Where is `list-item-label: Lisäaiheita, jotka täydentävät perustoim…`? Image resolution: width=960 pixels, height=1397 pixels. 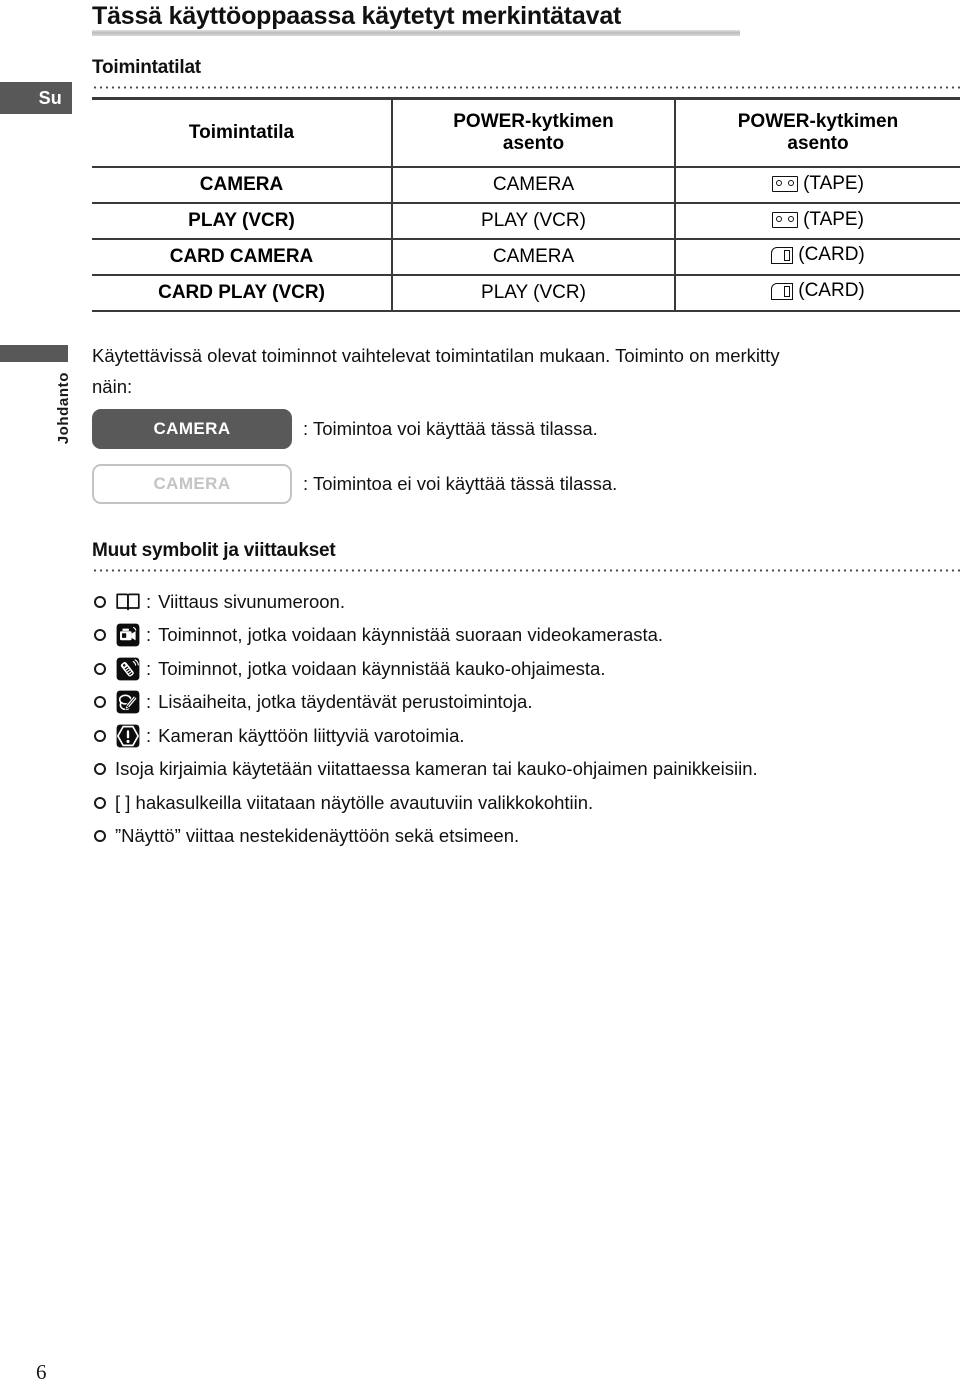 list-item-label: Lisäaiheita, jotka täydentävät perustoim… is located at coordinates (345, 701).